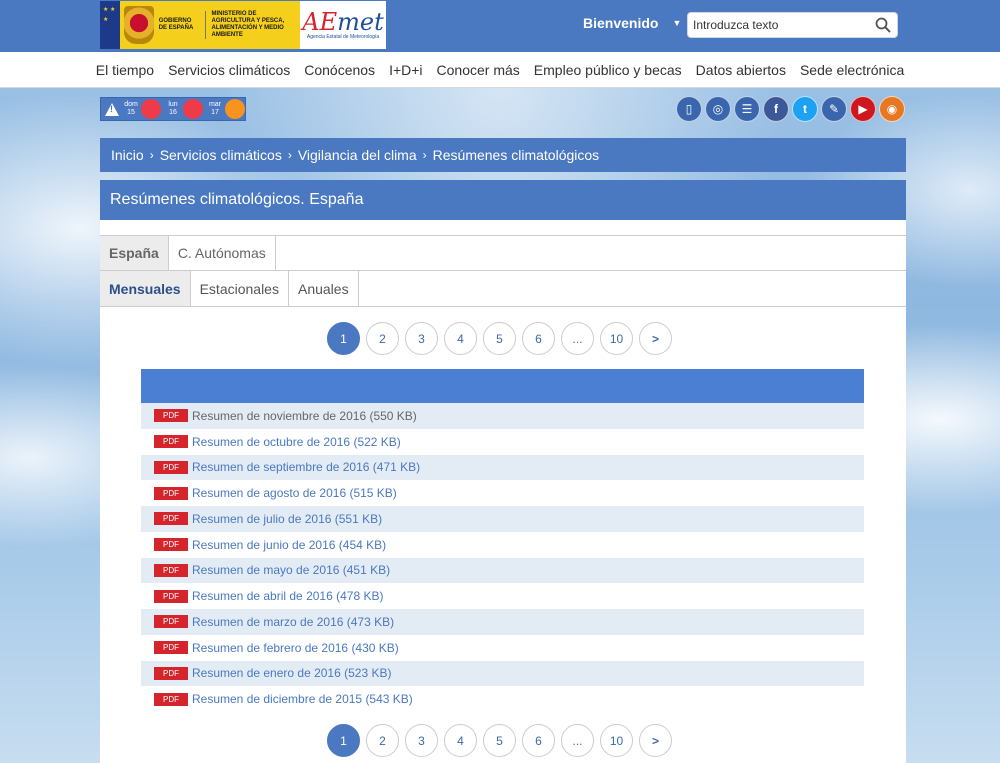 This screenshot has width=1000, height=763. What do you see at coordinates (852, 70) in the screenshot?
I see `nav-item-sede-electronica: Sede electrónica` at bounding box center [852, 70].